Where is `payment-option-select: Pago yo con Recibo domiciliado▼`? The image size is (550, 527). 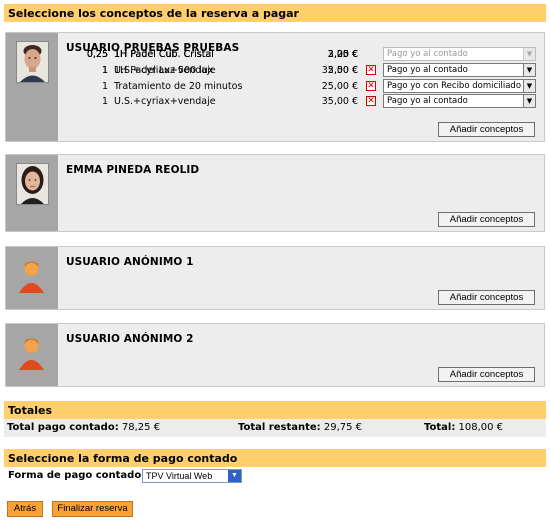 payment-option-select: Pago yo con Recibo domiciliado▼ is located at coordinates (459, 86).